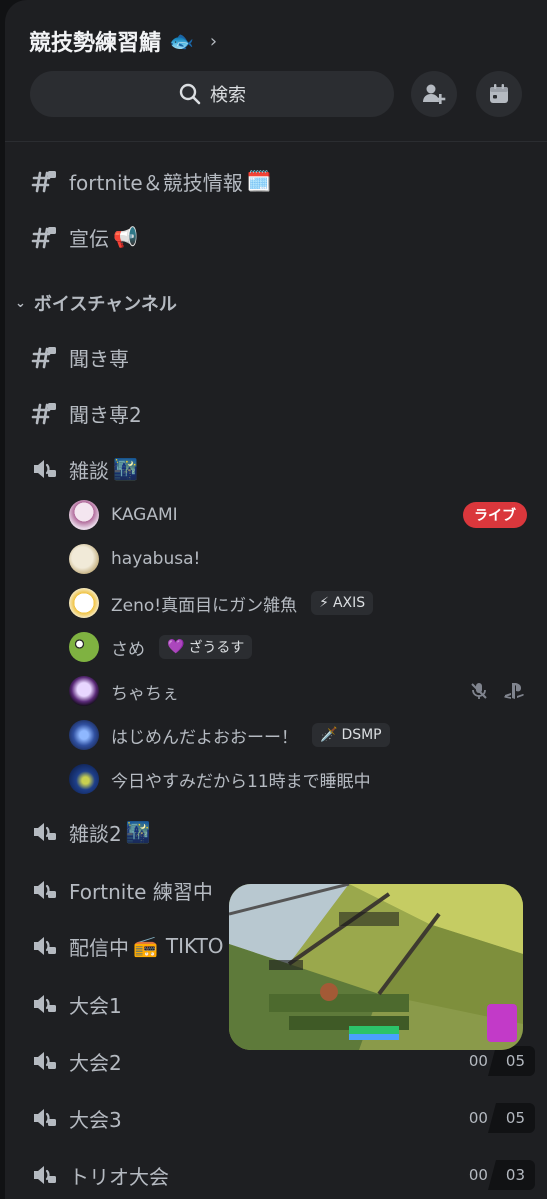 The image size is (547, 1199). I want to click on member-name: はじめんだよおおーー！, so click(204, 737).